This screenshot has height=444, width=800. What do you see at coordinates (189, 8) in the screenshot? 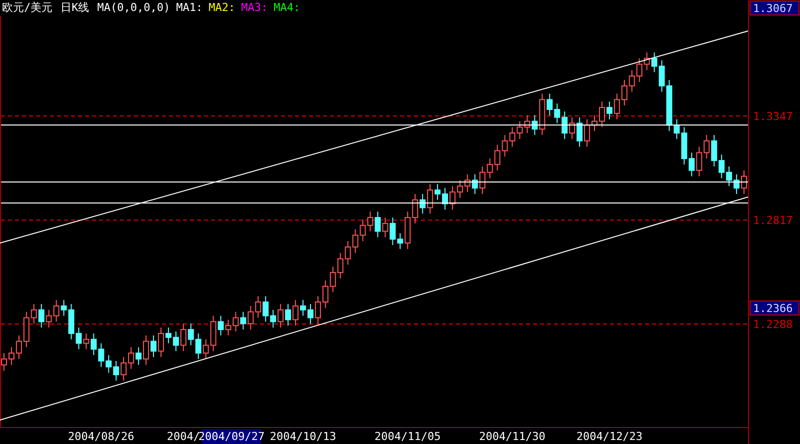
I see `ma-label: MA1:` at bounding box center [189, 8].